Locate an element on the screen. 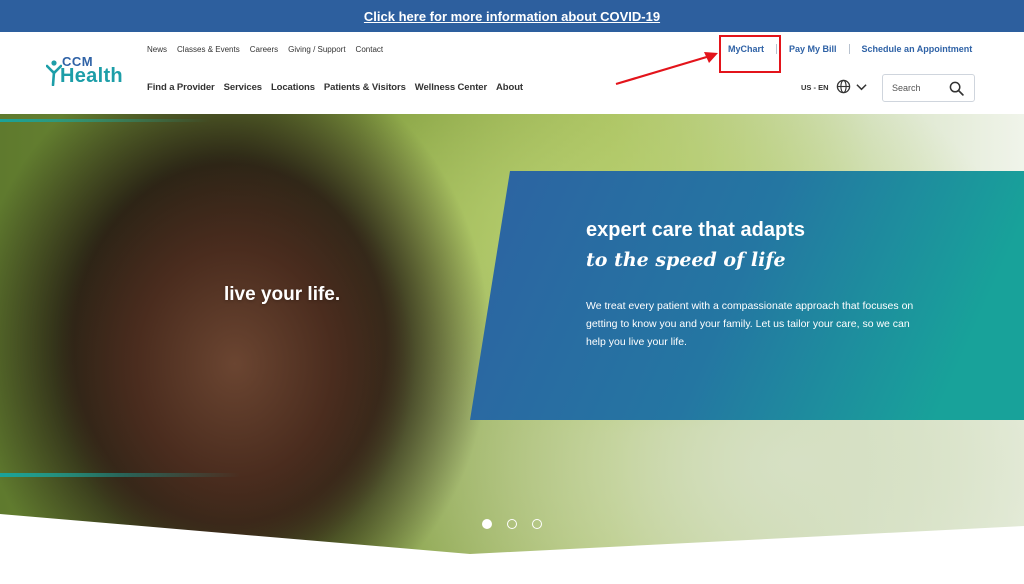 This screenshot has width=1024, height=584. carousel-dots is located at coordinates (512, 524).